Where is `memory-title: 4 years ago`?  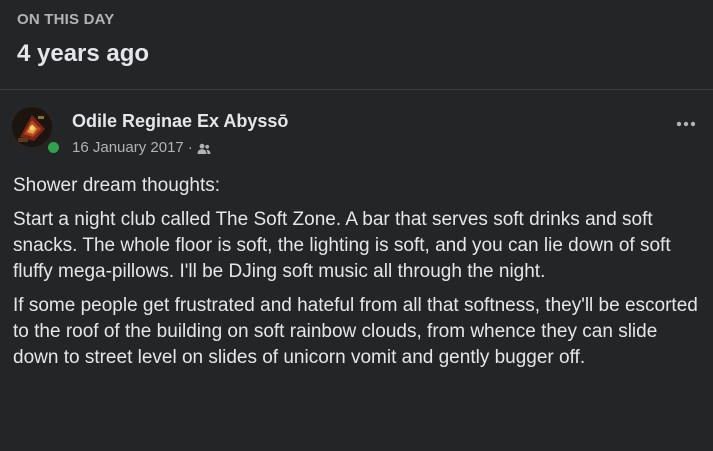 memory-title: 4 years ago is located at coordinates (83, 53).